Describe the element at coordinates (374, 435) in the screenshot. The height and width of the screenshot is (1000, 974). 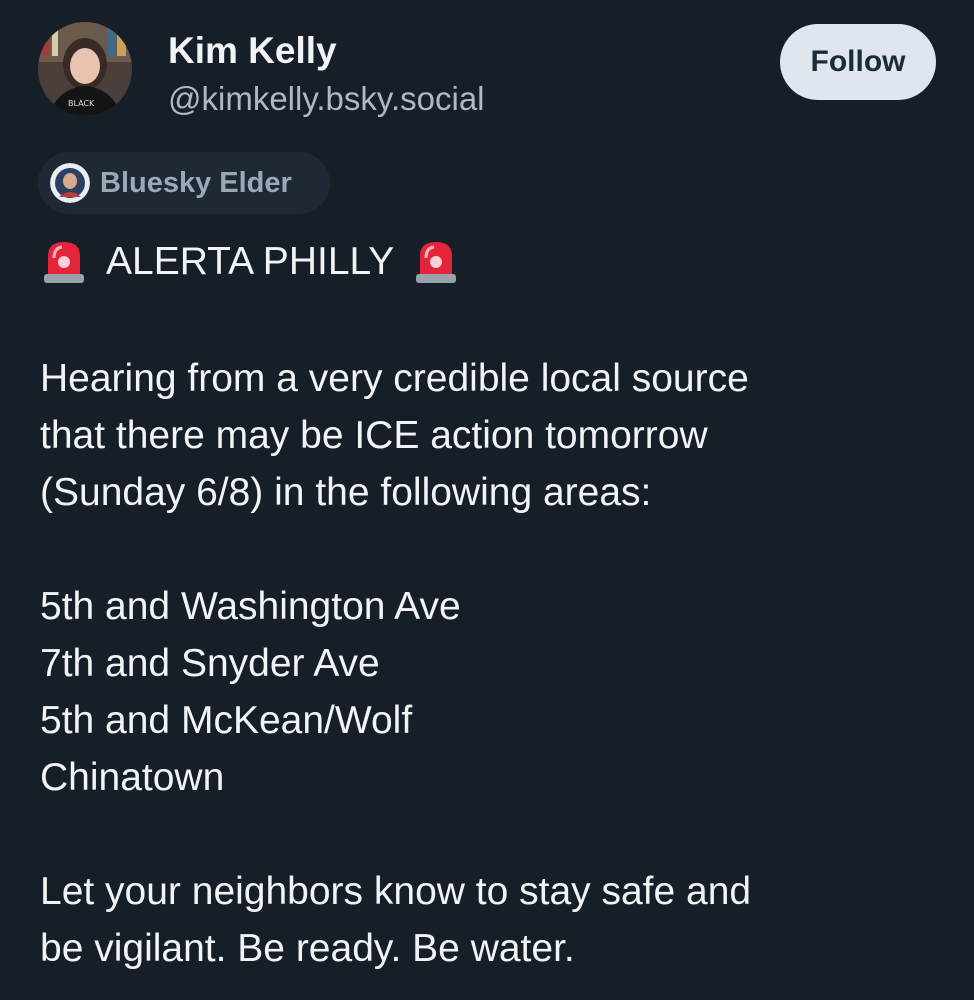
I see `post-text-line: that there may be ICE action tomorrow` at that location.